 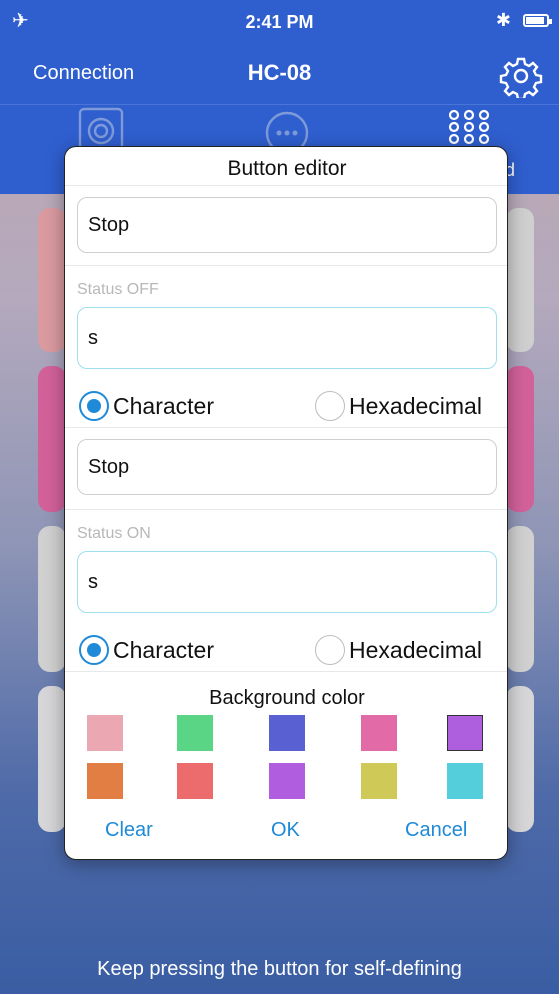 What do you see at coordinates (503, 20) in the screenshot?
I see `bluetooth-icon: ✱` at bounding box center [503, 20].